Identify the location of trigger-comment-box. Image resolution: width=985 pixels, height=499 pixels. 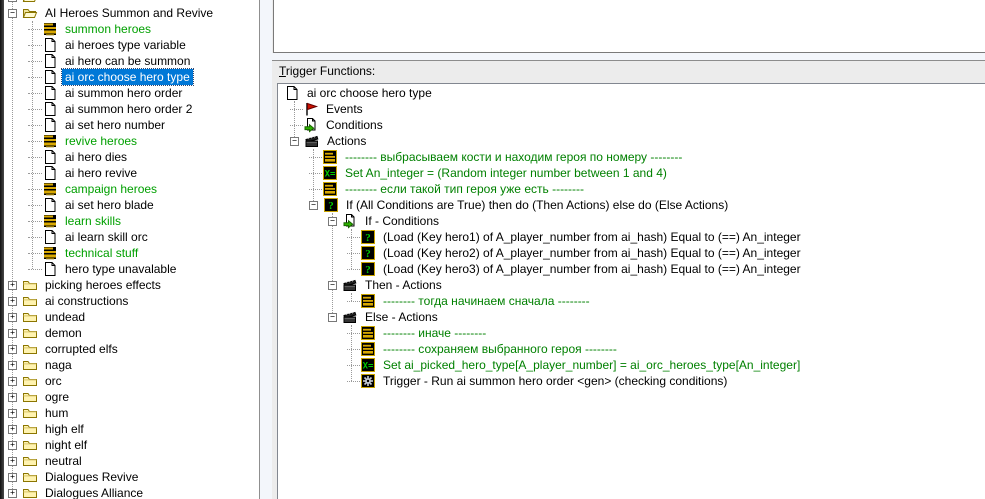
(629, 26).